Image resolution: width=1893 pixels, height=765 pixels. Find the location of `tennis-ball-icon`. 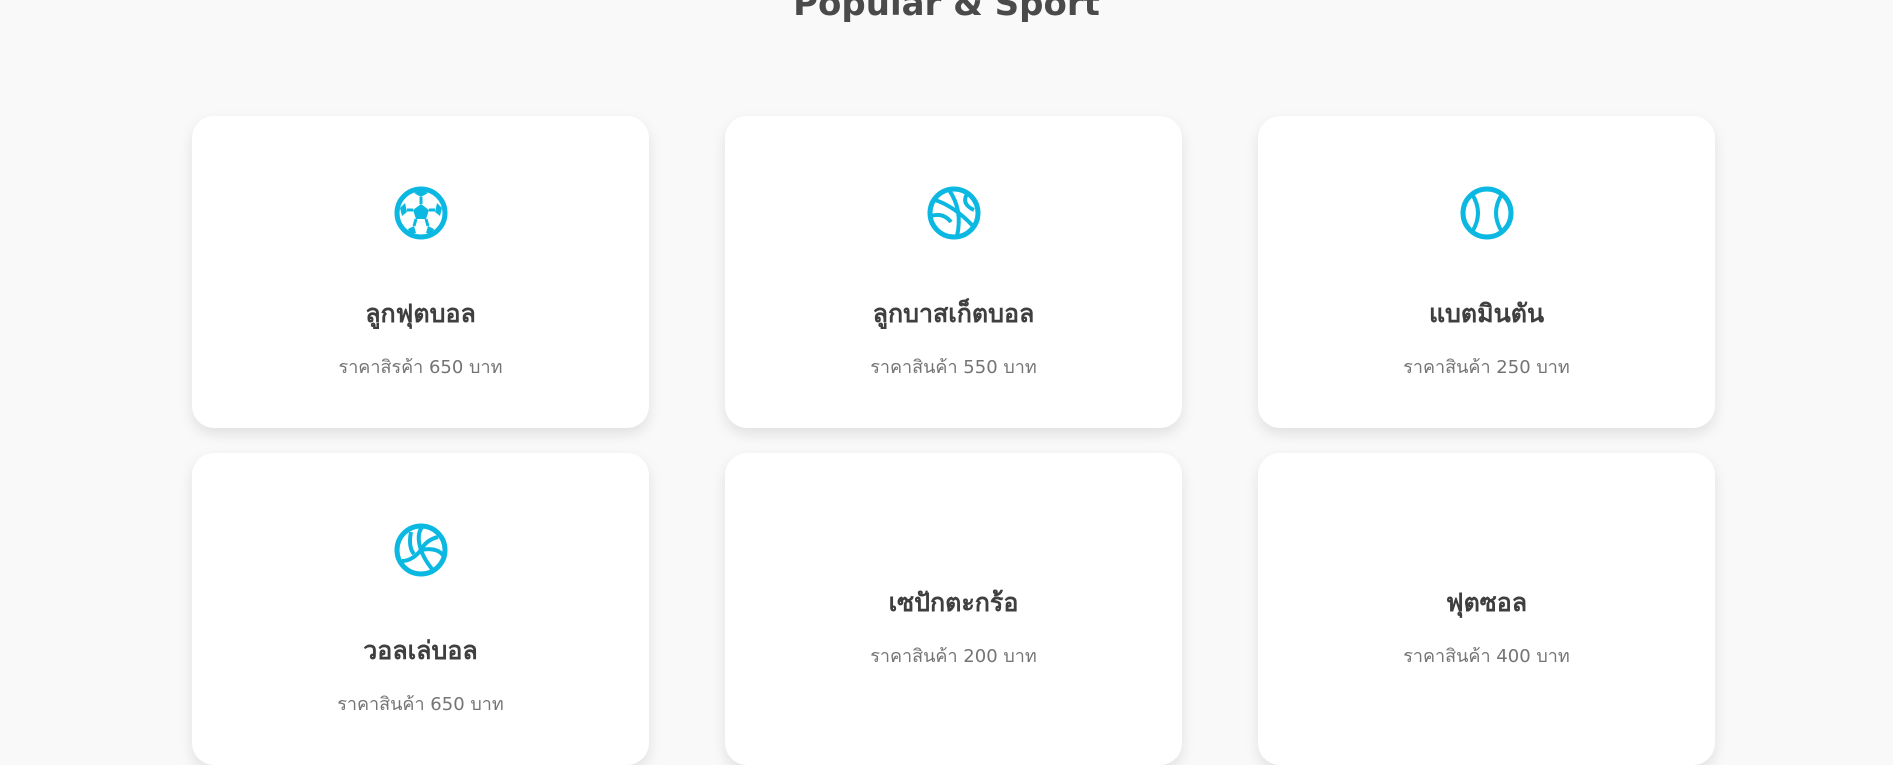

tennis-ball-icon is located at coordinates (1487, 213).